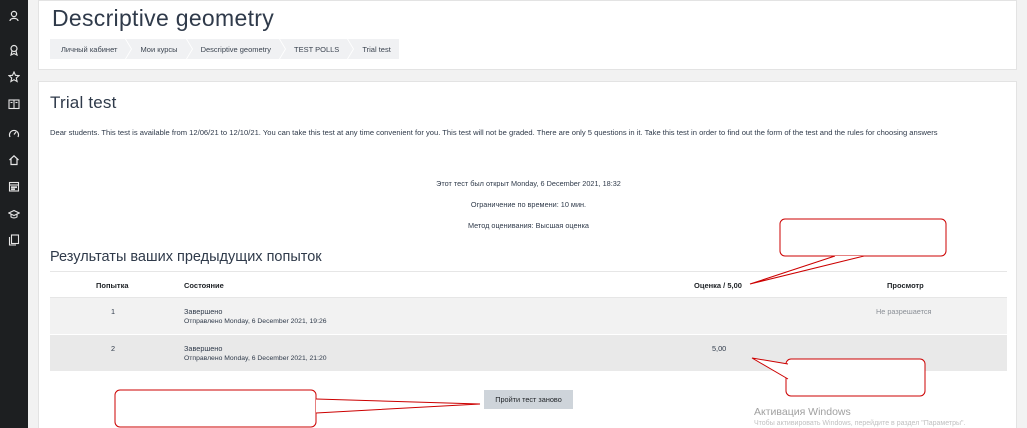 This screenshot has height=428, width=1027. Describe the element at coordinates (528, 399) in the screenshot. I see `retake-quiz-button: Пройти тест заново` at that location.